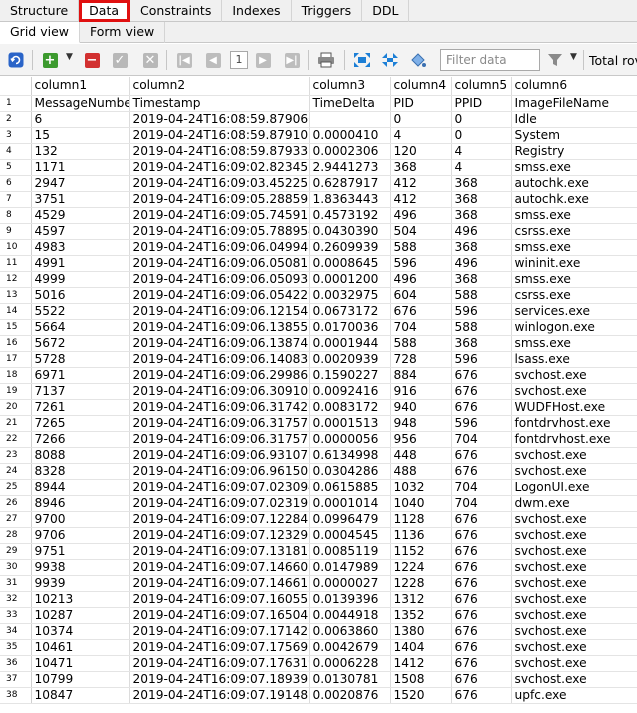 The image size is (637, 713). What do you see at coordinates (574, 487) in the screenshot?
I see `table-cell: LogonUI.exe` at bounding box center [574, 487].